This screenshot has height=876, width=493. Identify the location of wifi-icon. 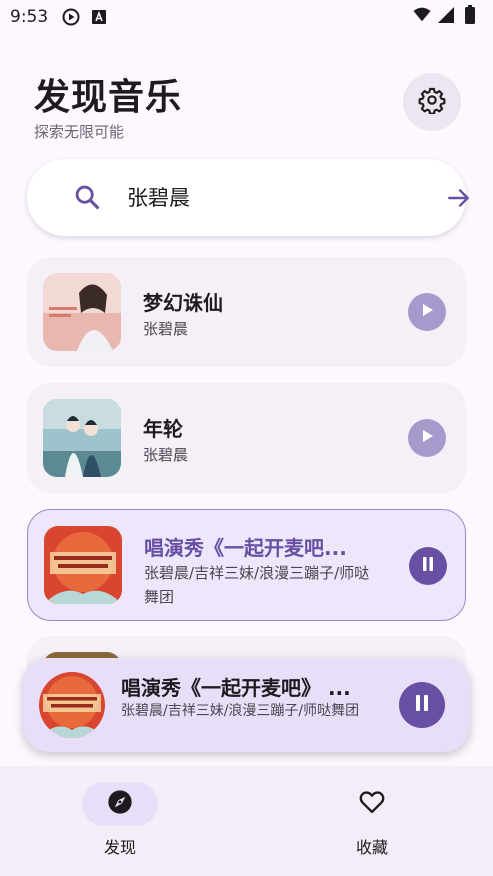
(422, 15).